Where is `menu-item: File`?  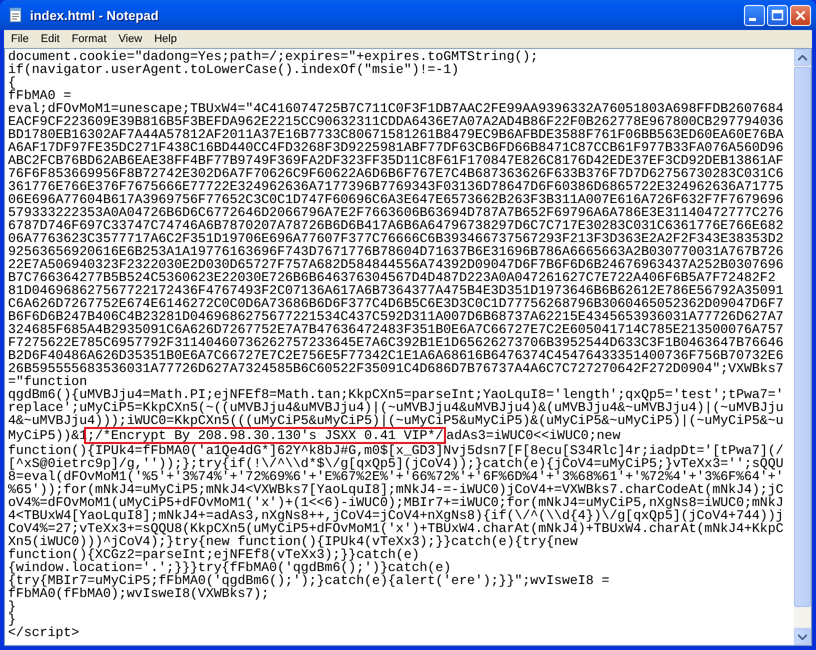 menu-item: File is located at coordinates (21, 39).